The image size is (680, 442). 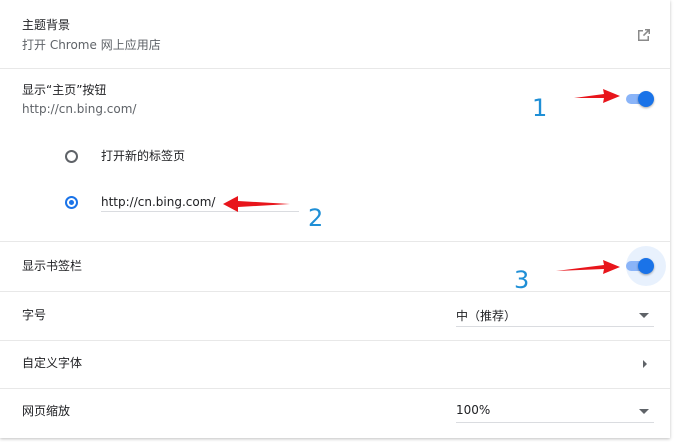 I want to click on annotation-number-1: 1, so click(x=540, y=108).